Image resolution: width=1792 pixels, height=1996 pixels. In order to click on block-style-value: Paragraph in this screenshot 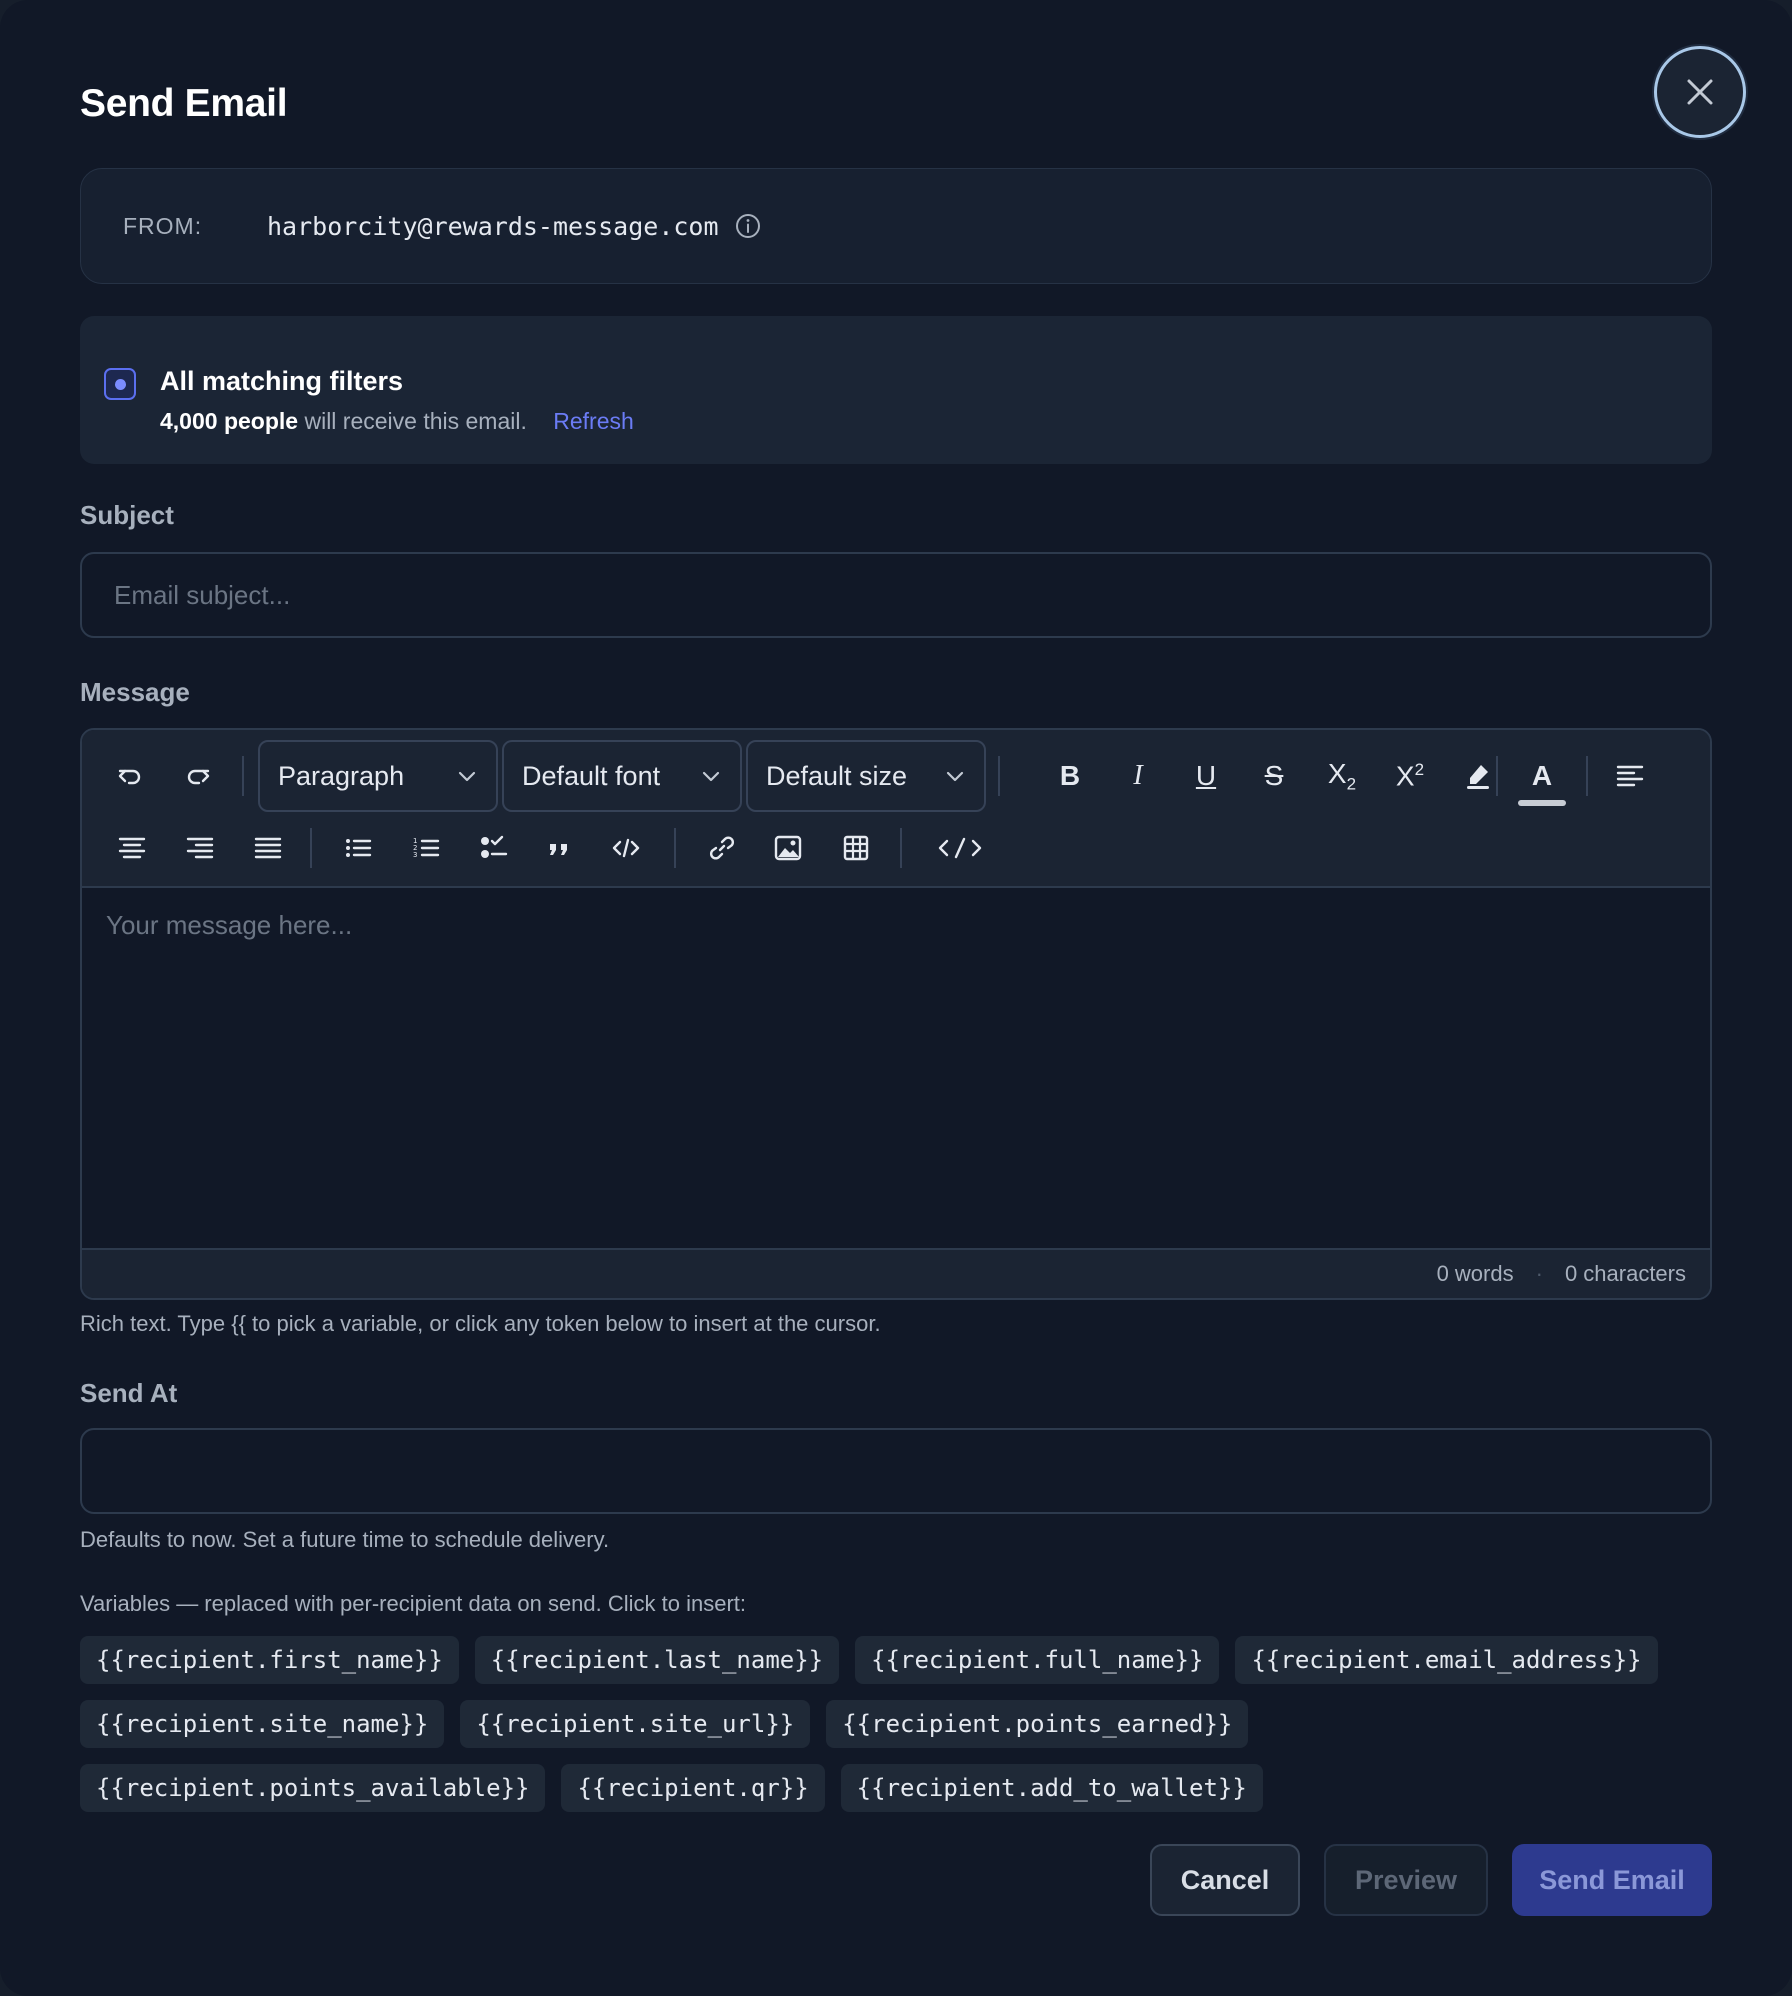, I will do `click(341, 775)`.